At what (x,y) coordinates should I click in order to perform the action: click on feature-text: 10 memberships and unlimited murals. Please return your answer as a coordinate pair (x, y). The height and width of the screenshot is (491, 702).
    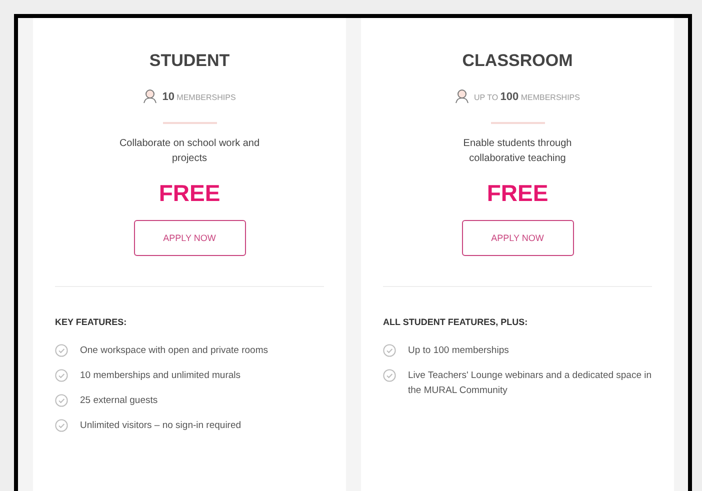
    Looking at the image, I should click on (160, 376).